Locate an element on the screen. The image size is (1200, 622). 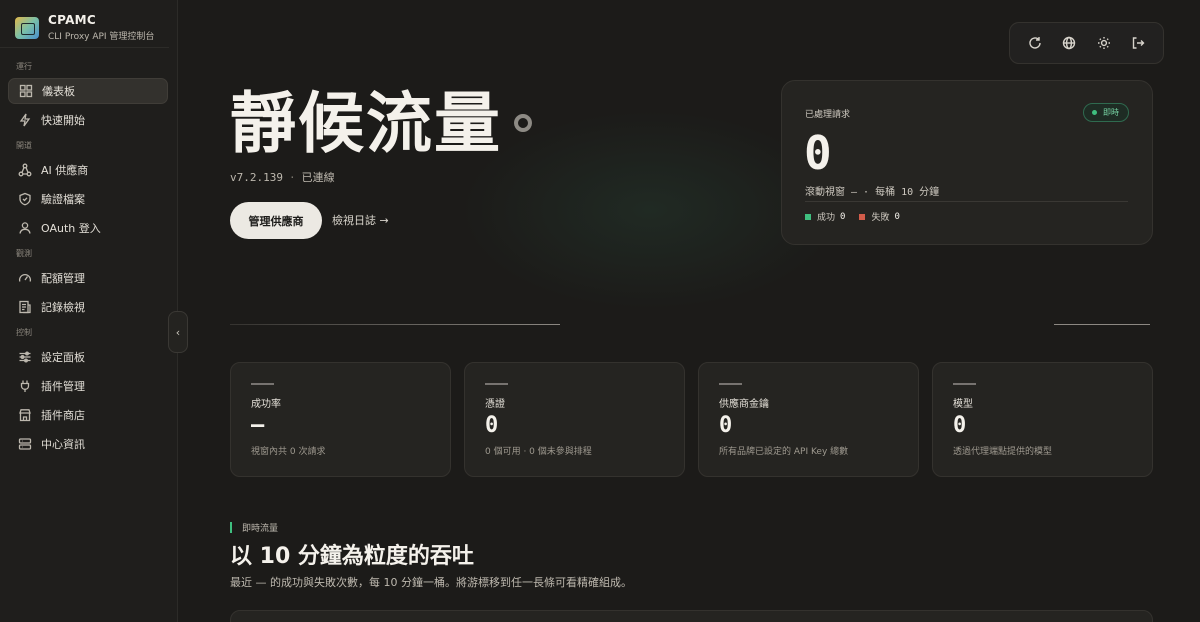
fail-label: 失敗 is located at coordinates (880, 218).